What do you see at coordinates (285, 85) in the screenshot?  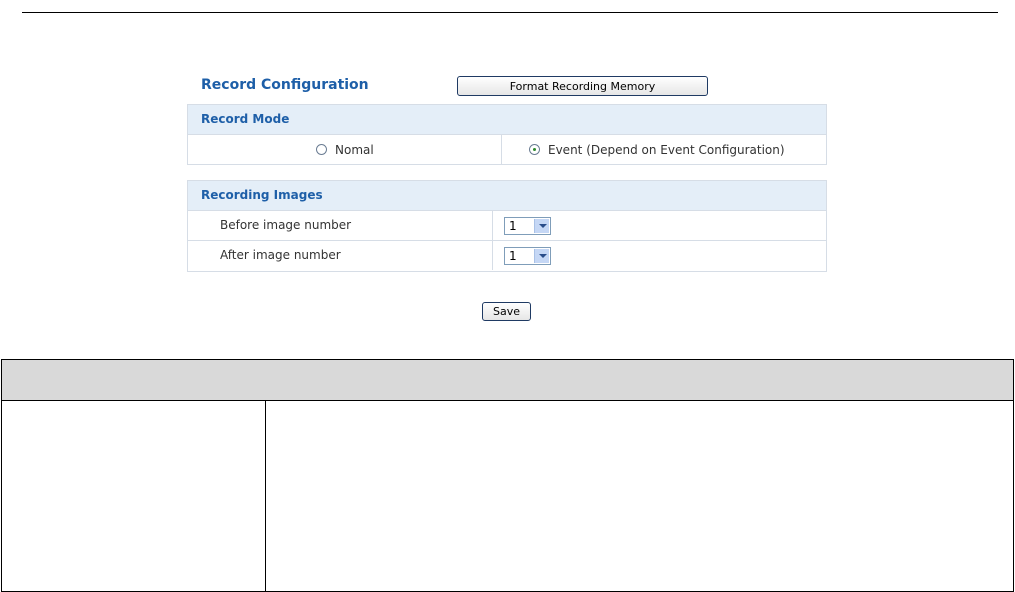 I see `page-title: Record Configuration` at bounding box center [285, 85].